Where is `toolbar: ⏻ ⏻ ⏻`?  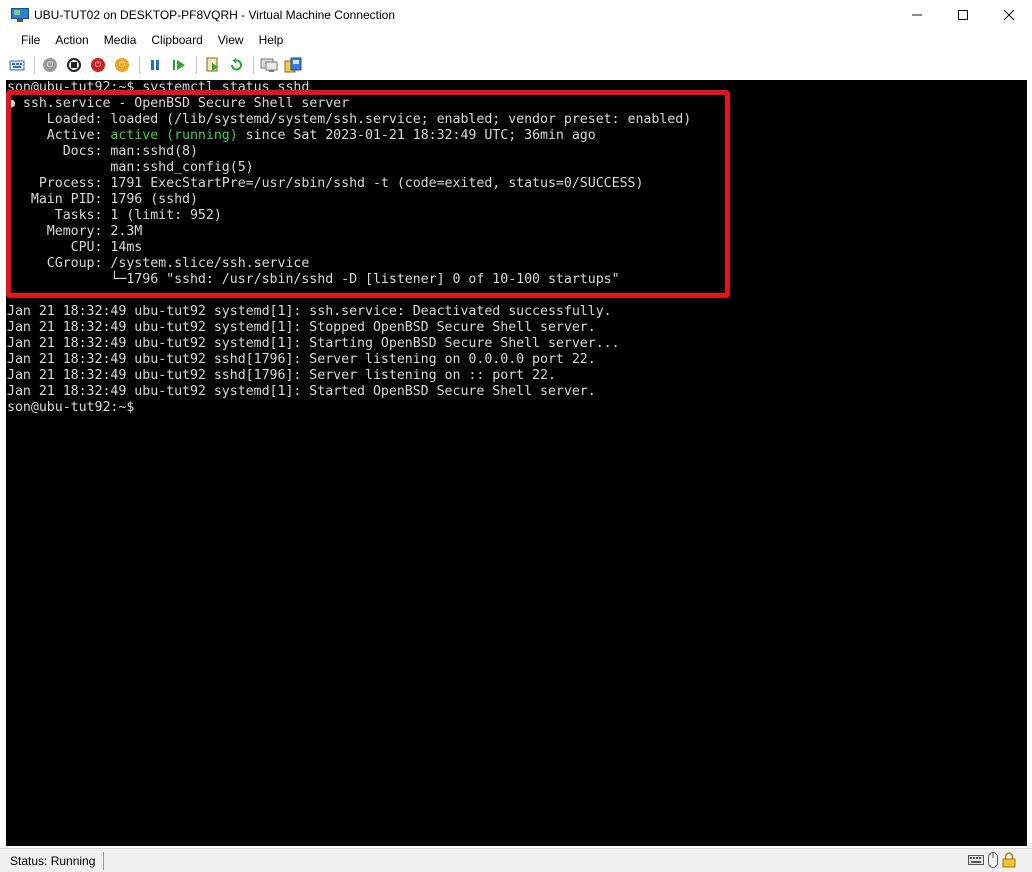 toolbar: ⏻ ⏻ ⏻ is located at coordinates (516, 65).